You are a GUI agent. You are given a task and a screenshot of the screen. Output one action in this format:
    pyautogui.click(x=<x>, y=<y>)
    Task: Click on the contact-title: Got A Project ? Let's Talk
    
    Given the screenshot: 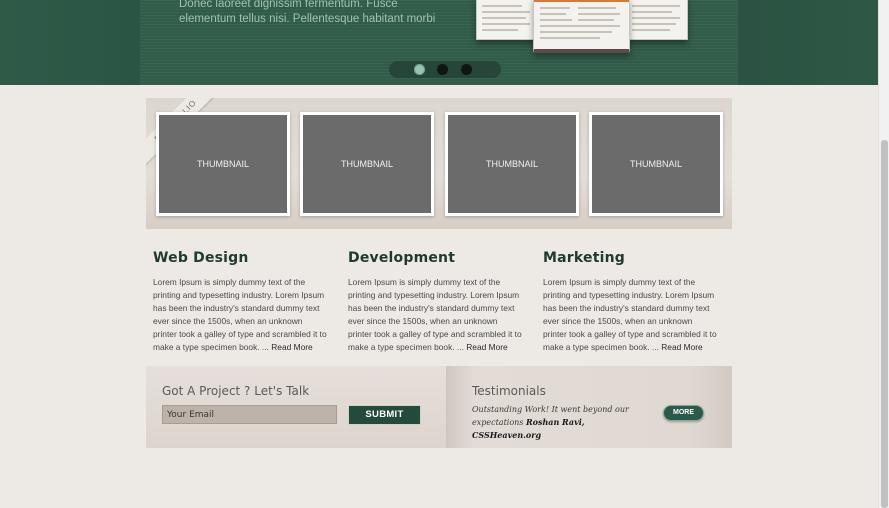 What is the action you would take?
    pyautogui.click(x=236, y=391)
    